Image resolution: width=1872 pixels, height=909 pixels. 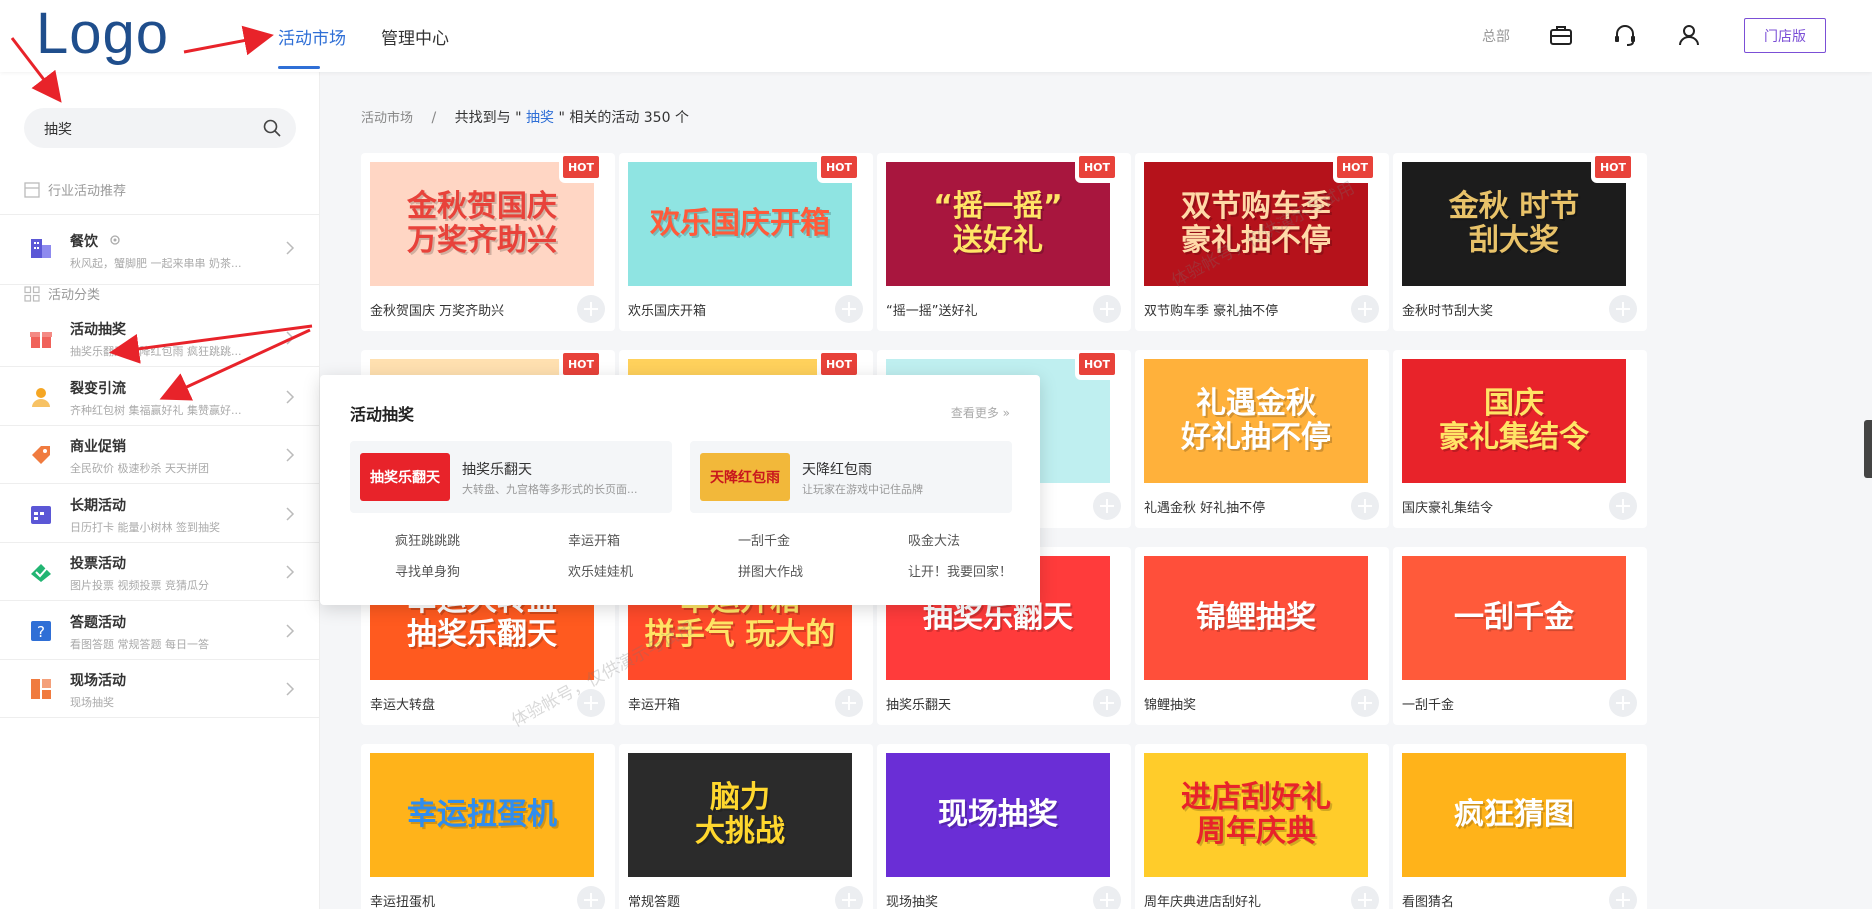 What do you see at coordinates (1496, 36) in the screenshot?
I see `org-label: 总部` at bounding box center [1496, 36].